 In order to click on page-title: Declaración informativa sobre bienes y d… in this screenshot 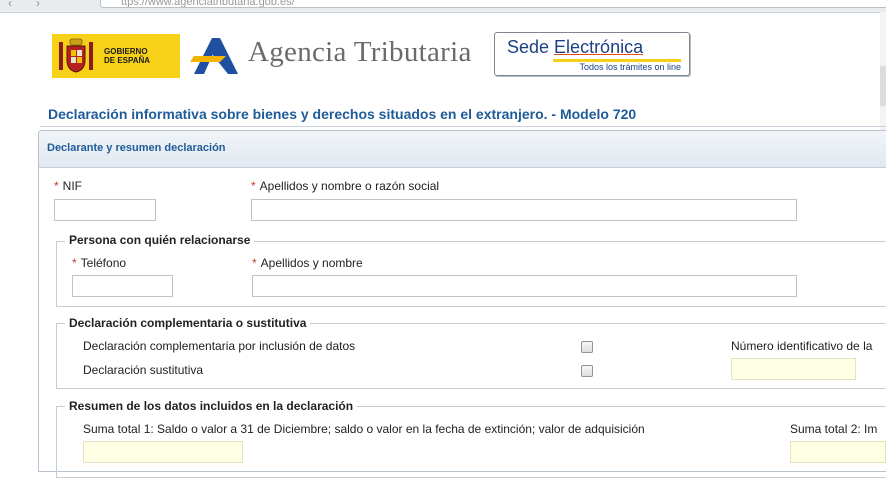, I will do `click(342, 114)`.